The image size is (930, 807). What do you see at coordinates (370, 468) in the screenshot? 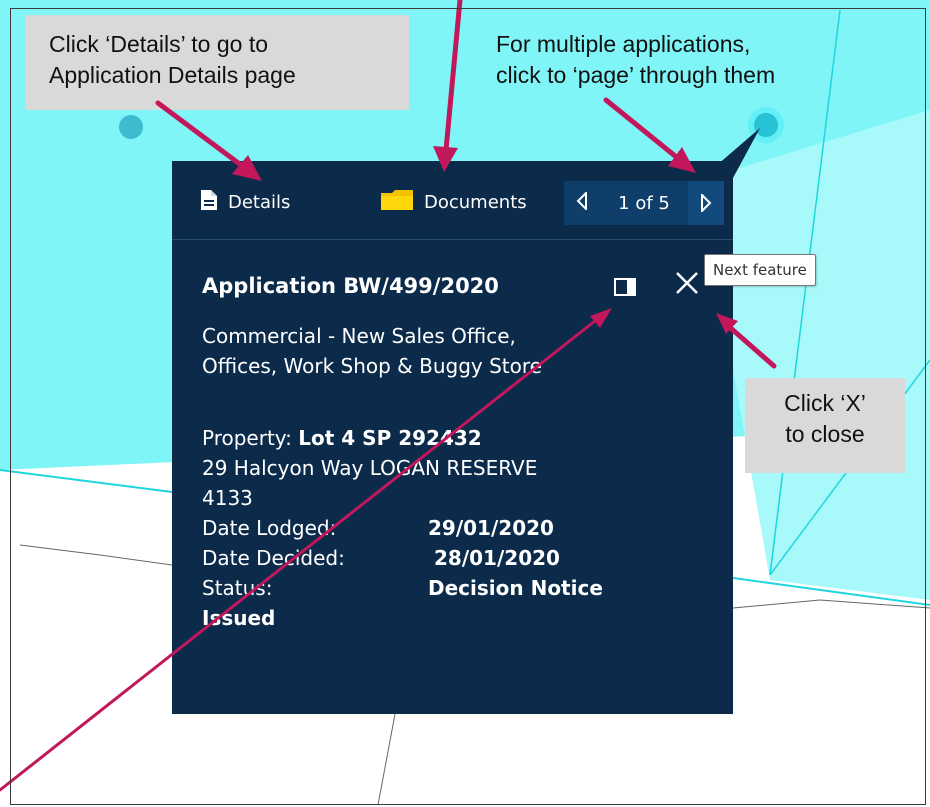
I see `address-line: 29 Halcyon Way LOGAN RESERVE` at bounding box center [370, 468].